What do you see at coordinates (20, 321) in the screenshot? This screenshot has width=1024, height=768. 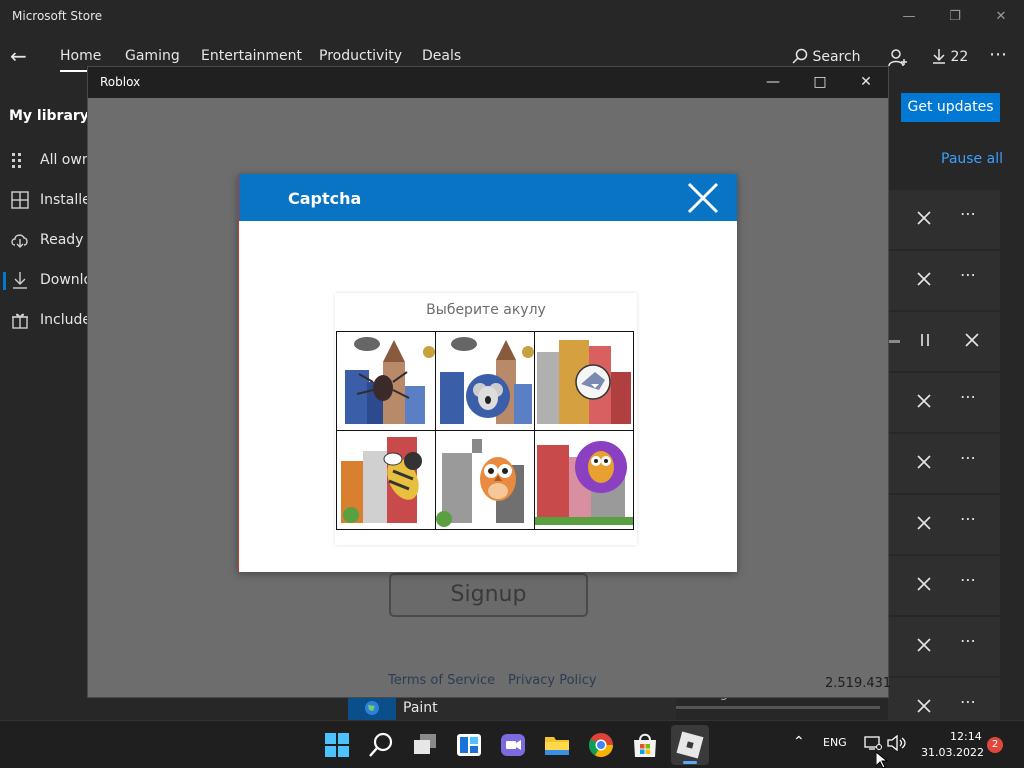 I see `gift-icon` at bounding box center [20, 321].